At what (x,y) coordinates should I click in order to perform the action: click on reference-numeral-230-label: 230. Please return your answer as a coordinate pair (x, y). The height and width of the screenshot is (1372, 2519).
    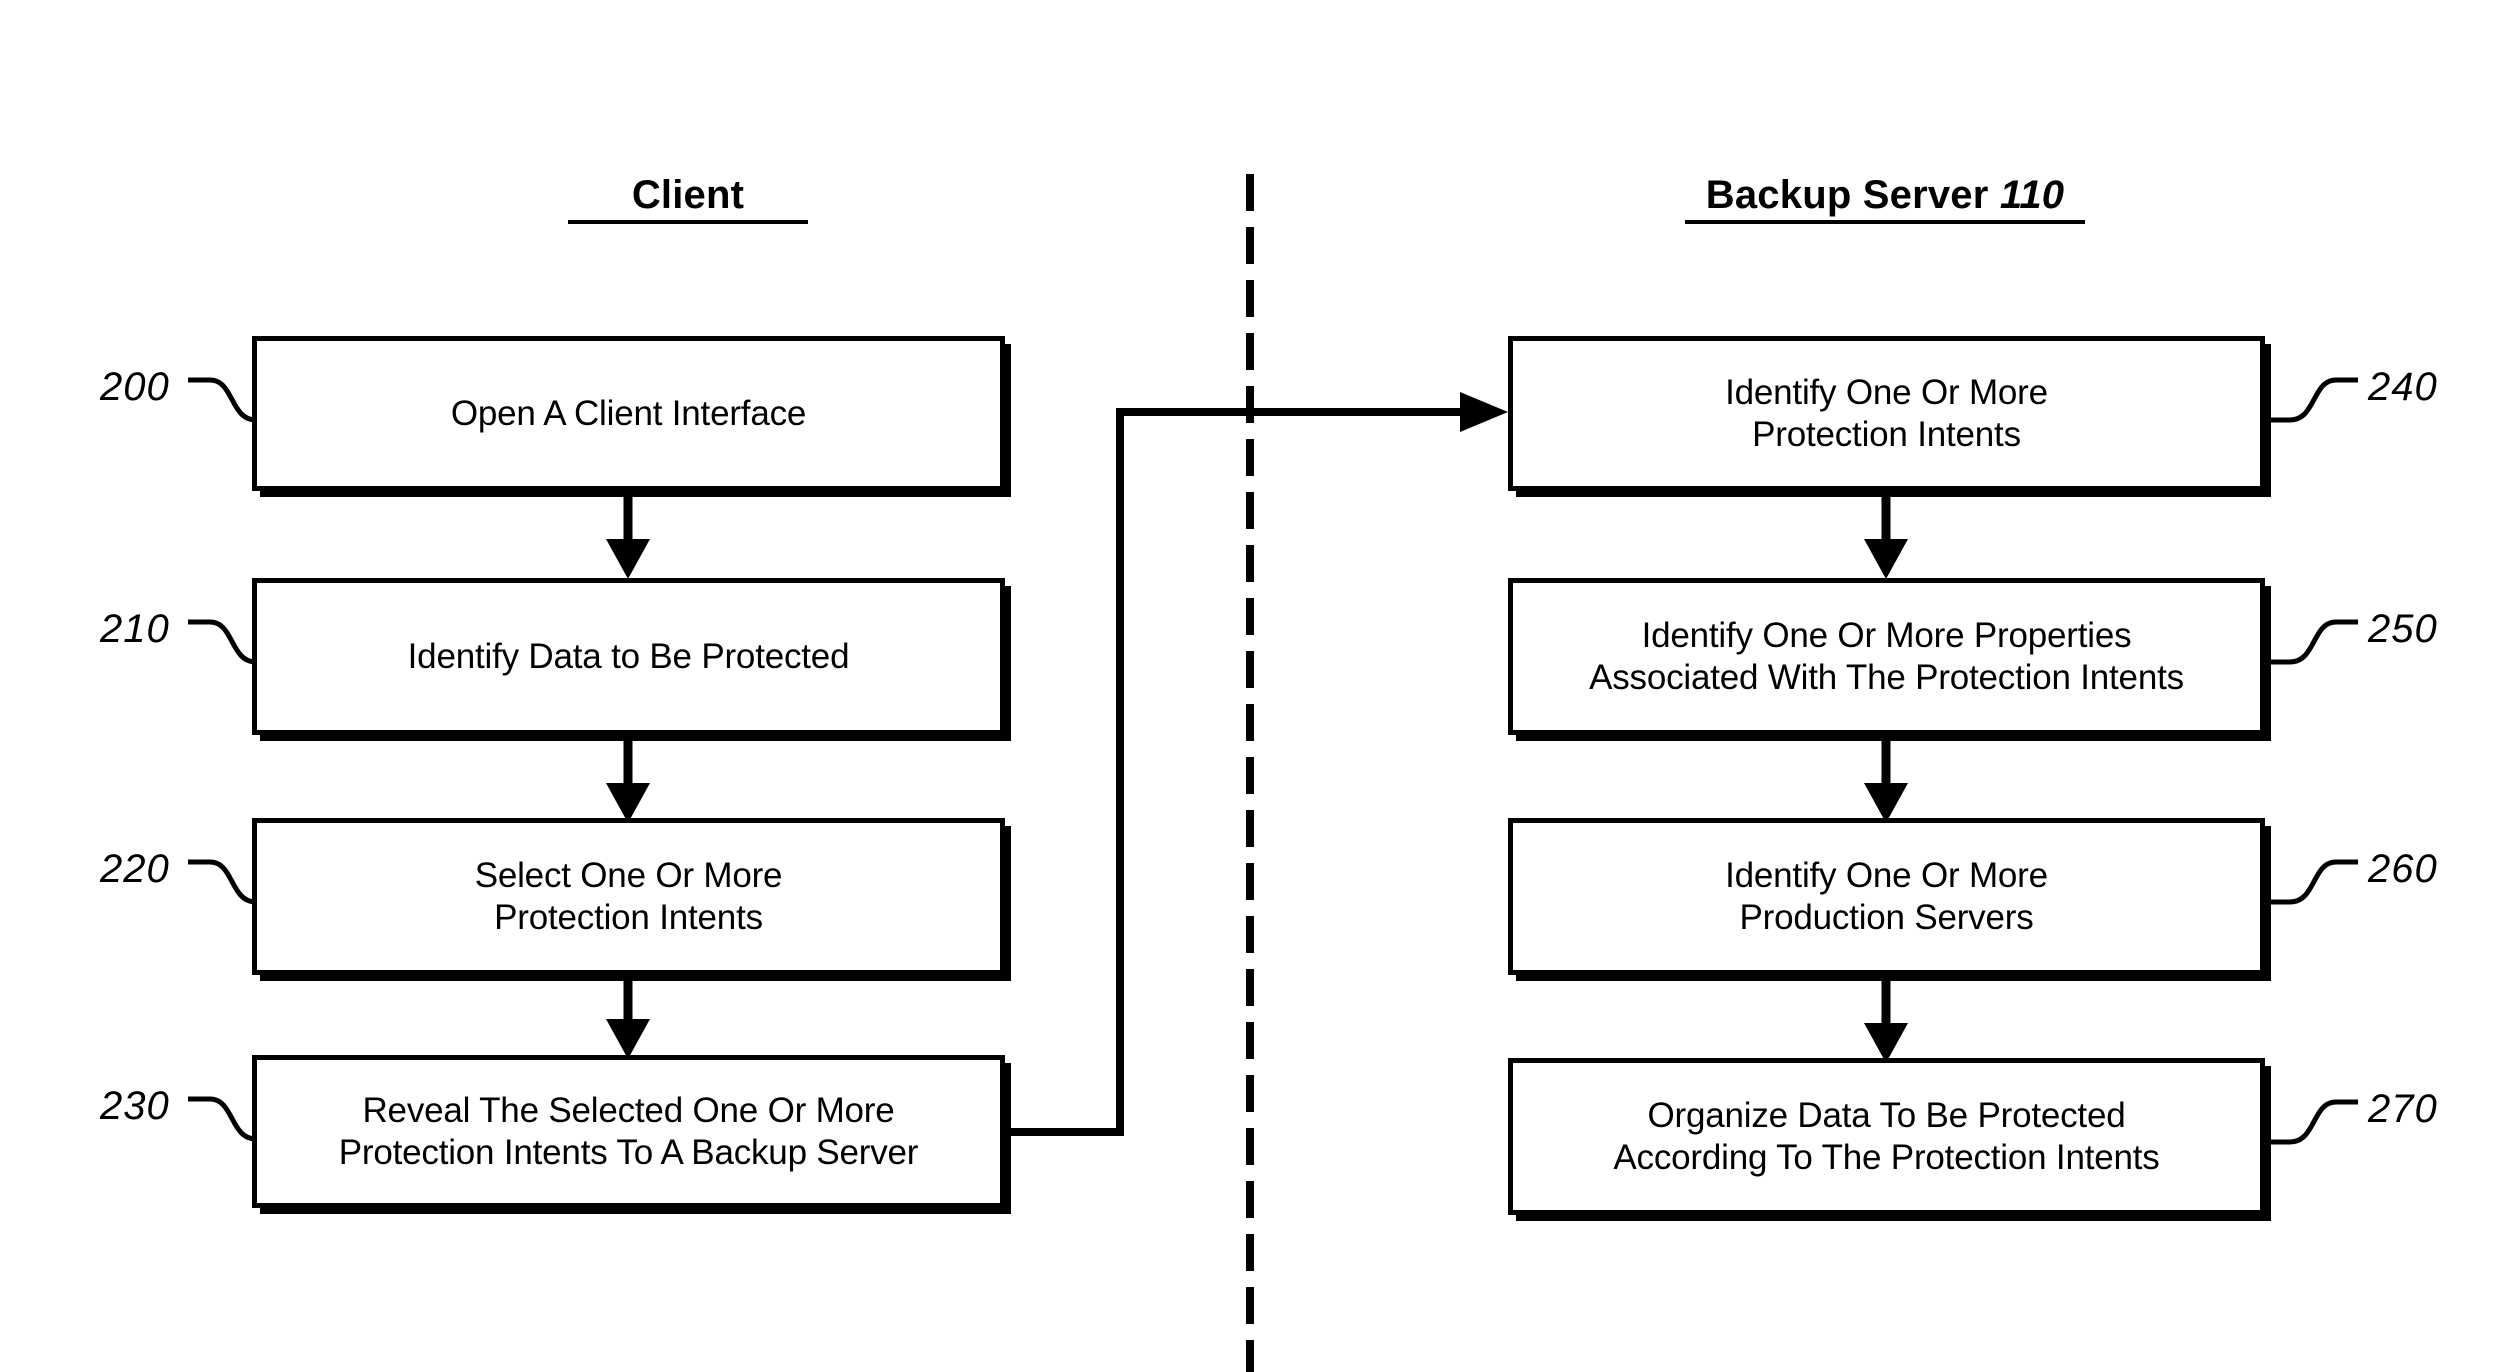
    Looking at the image, I should click on (135, 1106).